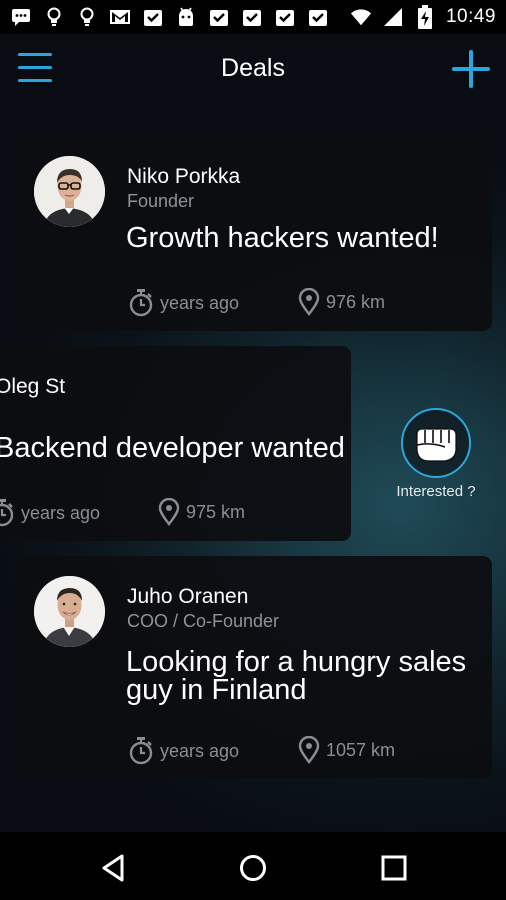 This screenshot has height=900, width=506. What do you see at coordinates (161, 201) in the screenshot?
I see `deal-author-role: Founder` at bounding box center [161, 201].